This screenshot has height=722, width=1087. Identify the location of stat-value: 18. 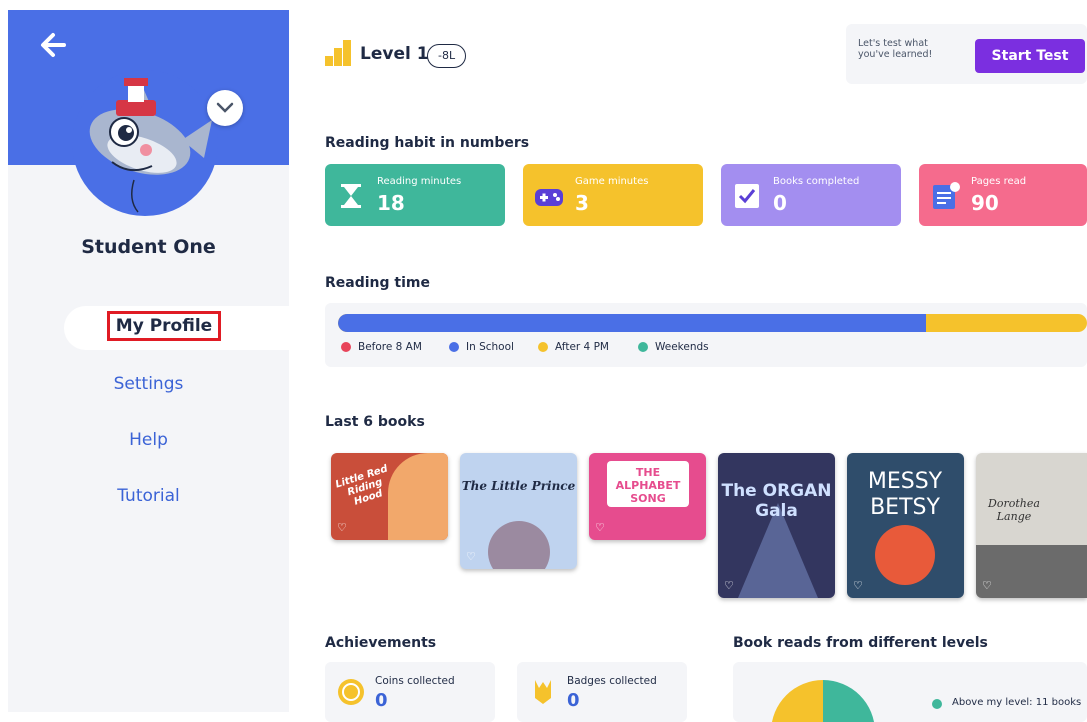
(391, 203).